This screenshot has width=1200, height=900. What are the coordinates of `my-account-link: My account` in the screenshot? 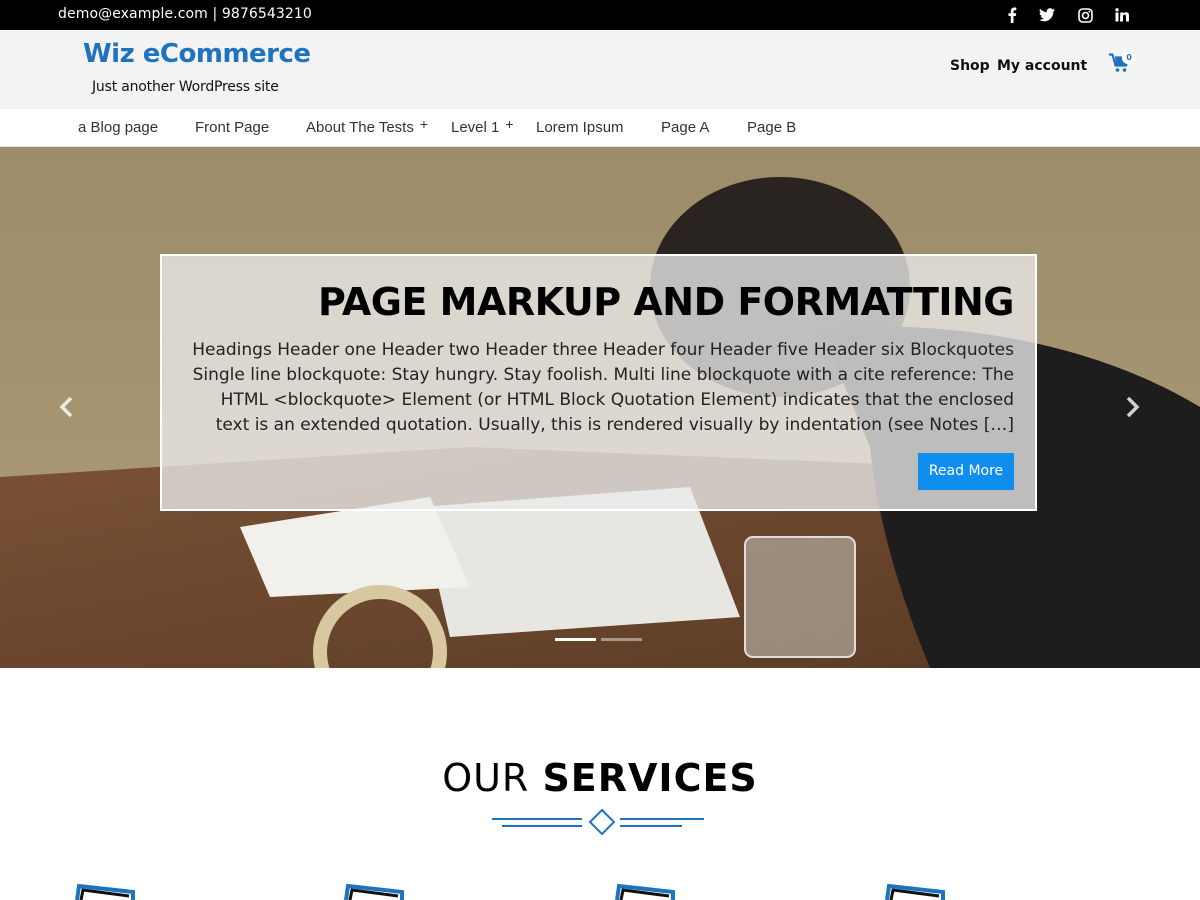 It's located at (1042, 66).